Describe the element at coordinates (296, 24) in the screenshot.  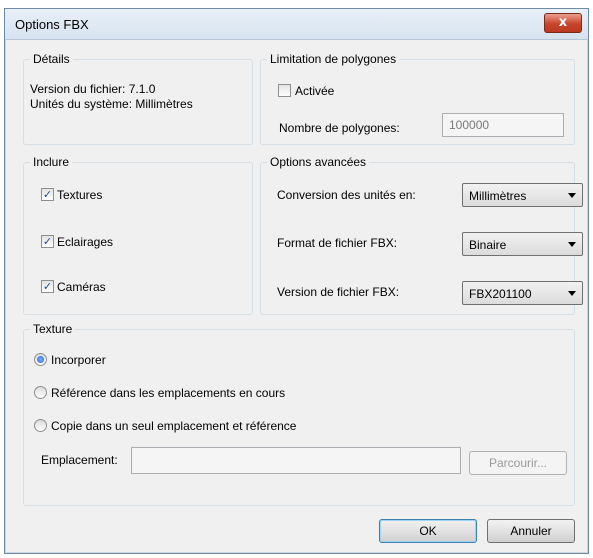
I see `title-bar: Options FBX x` at that location.